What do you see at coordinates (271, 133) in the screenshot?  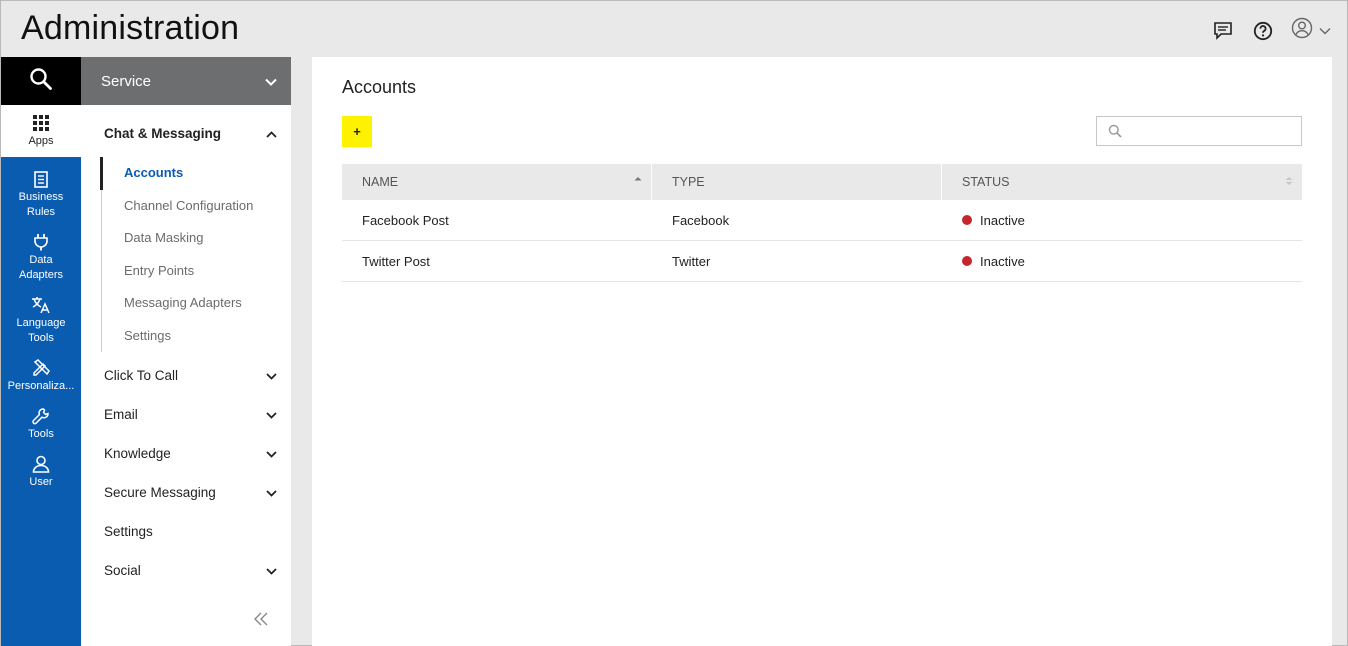 I see `chevron-up-icon` at bounding box center [271, 133].